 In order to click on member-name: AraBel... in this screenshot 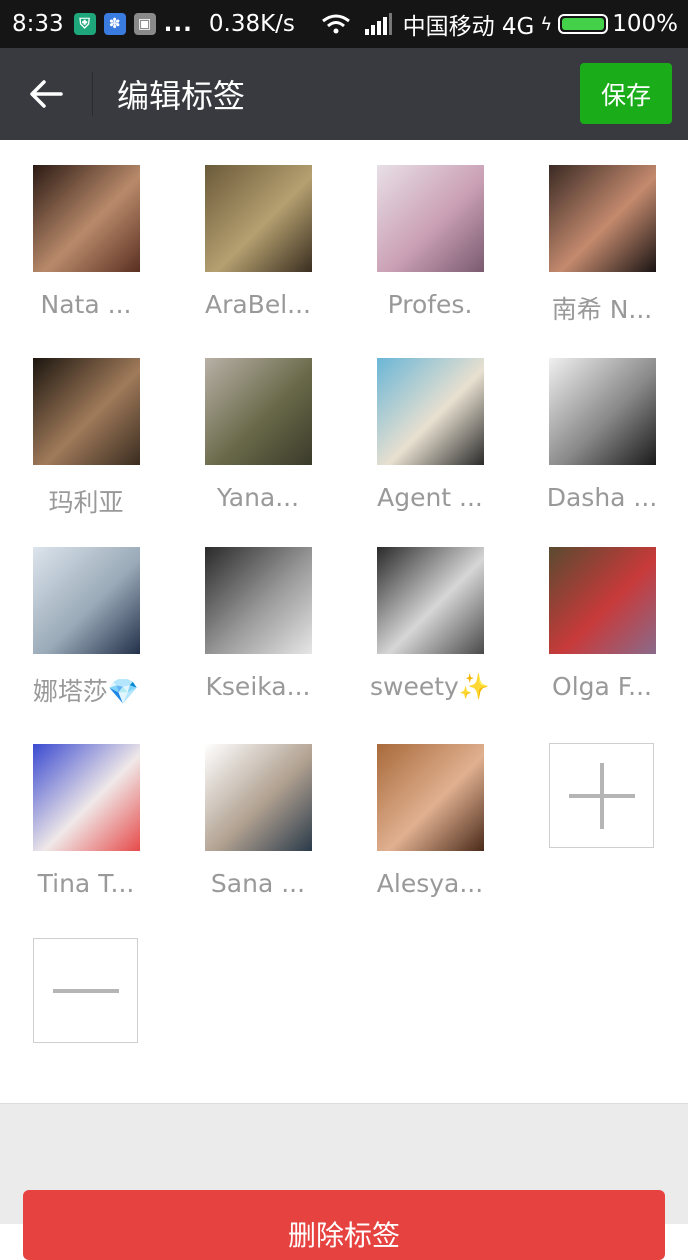, I will do `click(258, 304)`.